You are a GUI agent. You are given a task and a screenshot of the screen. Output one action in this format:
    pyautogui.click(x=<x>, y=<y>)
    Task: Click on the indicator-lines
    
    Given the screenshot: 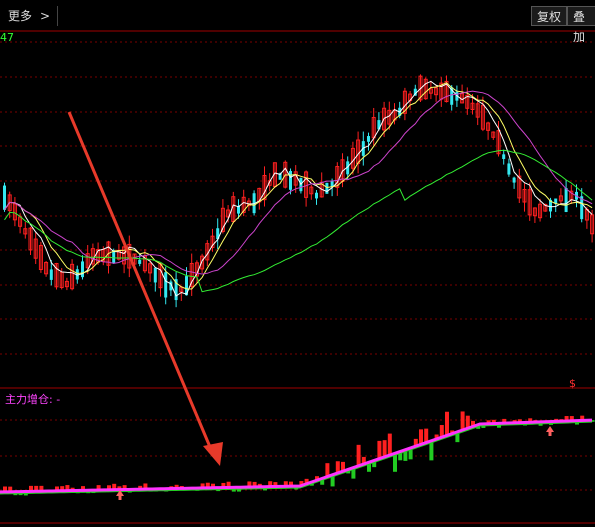 What is the action you would take?
    pyautogui.click(x=296, y=456)
    